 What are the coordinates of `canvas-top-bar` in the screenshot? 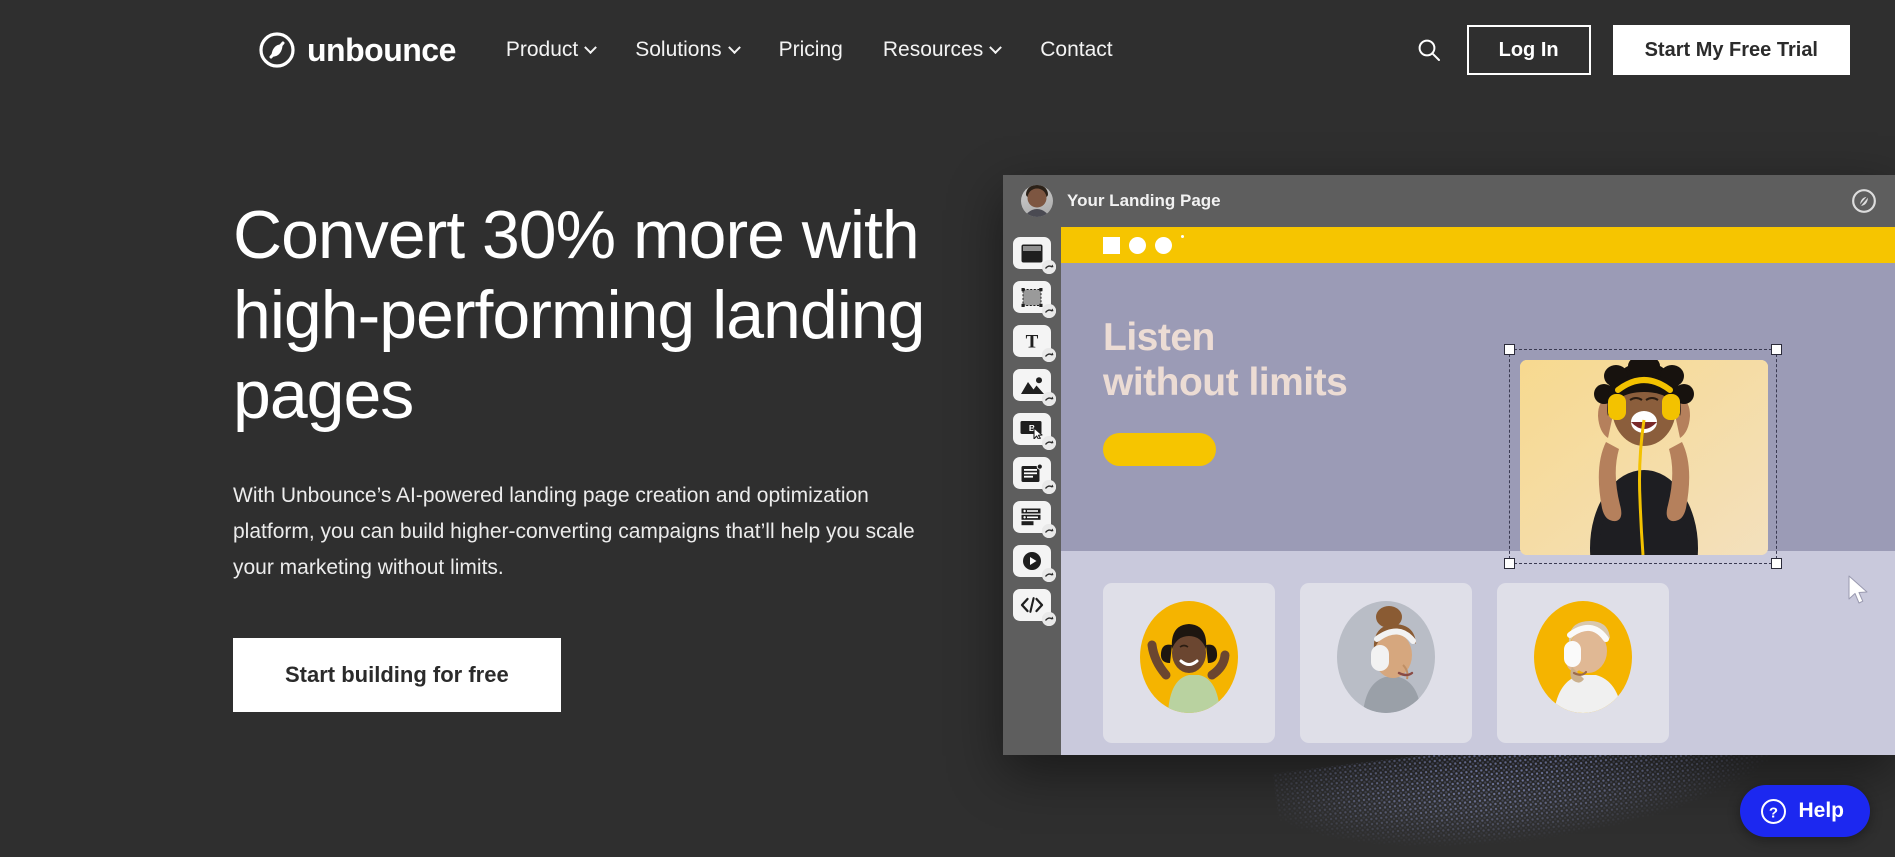 It's located at (1478, 245).